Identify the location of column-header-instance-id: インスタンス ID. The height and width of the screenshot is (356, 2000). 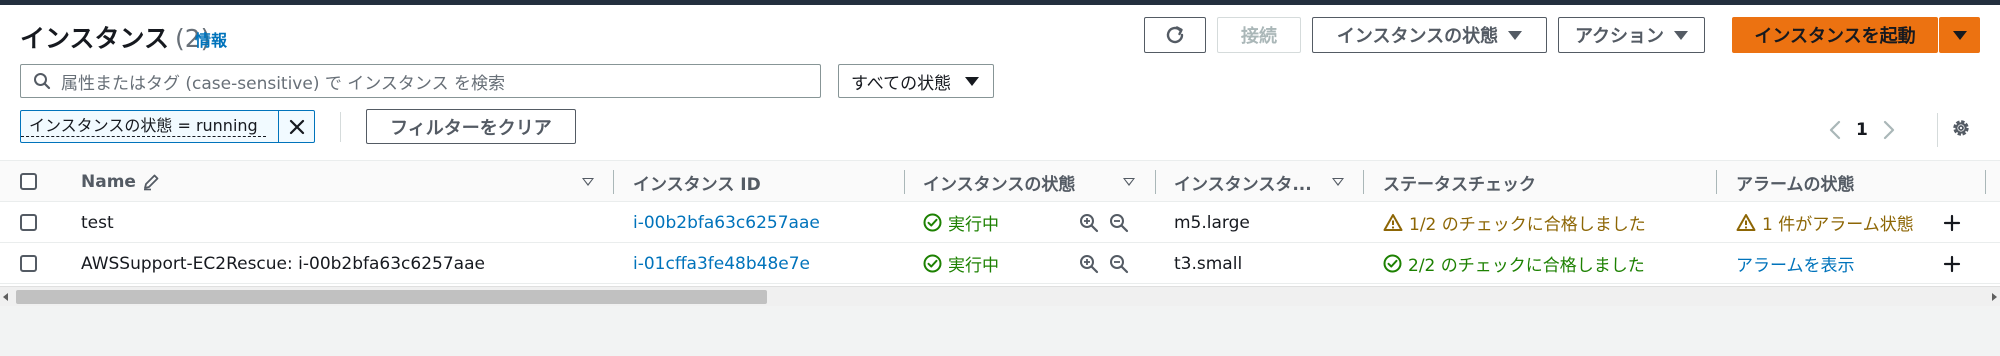
(697, 182).